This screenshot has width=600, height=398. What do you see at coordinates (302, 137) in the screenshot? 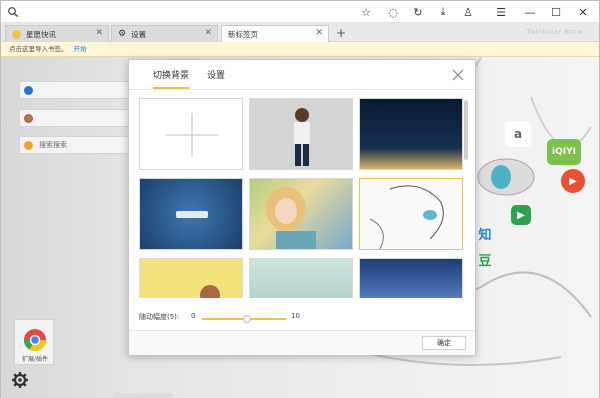
I see `woman-photo` at bounding box center [302, 137].